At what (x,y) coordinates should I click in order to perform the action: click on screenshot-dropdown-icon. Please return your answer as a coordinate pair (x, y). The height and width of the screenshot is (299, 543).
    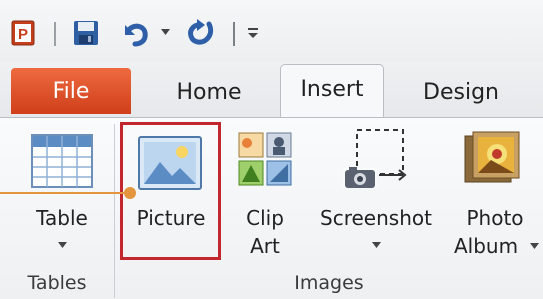
    Looking at the image, I should click on (376, 245).